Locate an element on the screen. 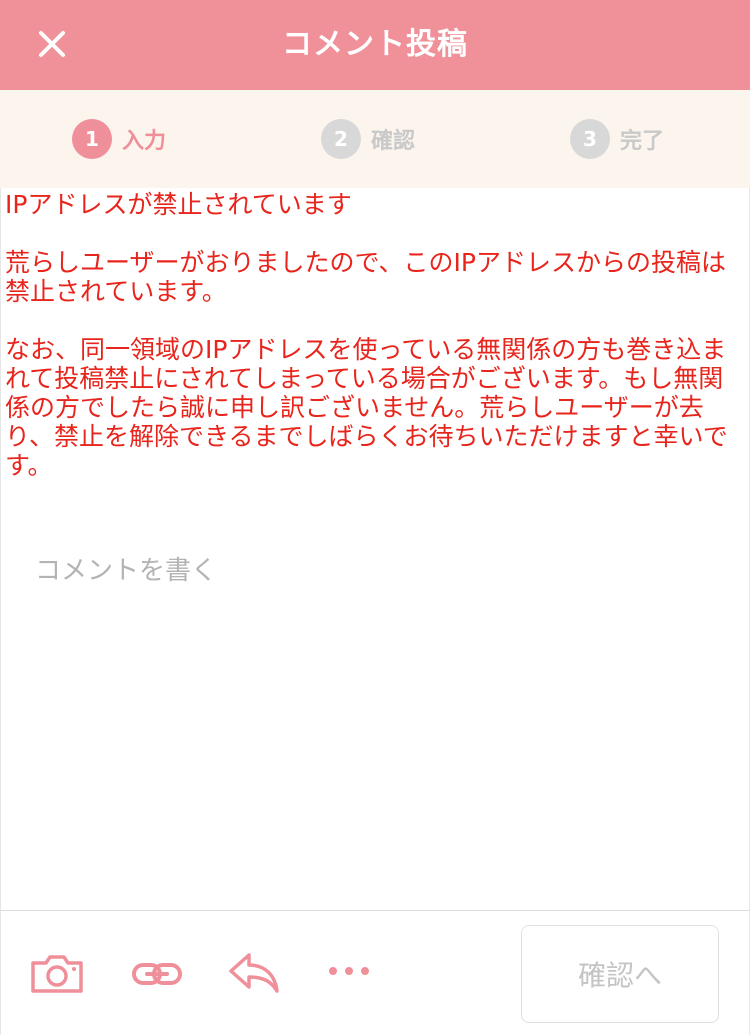  step-indicator: 1 入力 2 確認 3 完了 is located at coordinates (375, 139).